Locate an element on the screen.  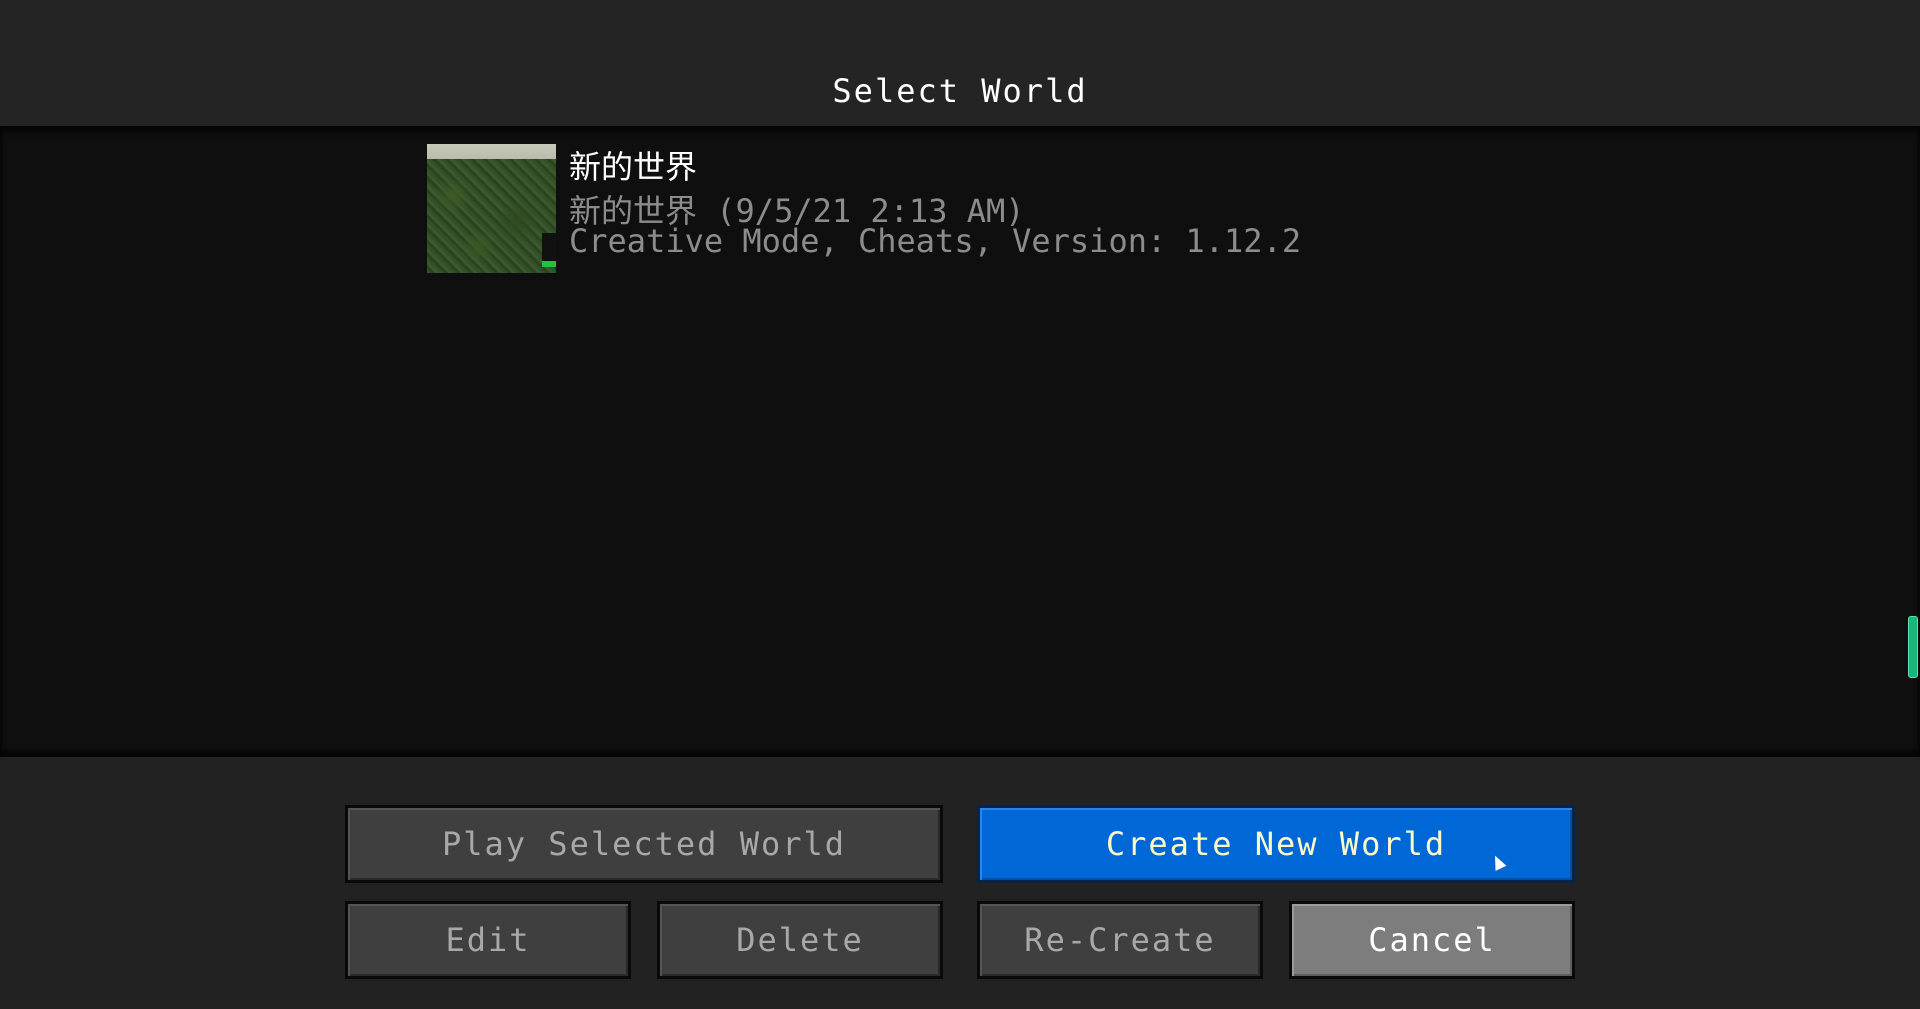
scrollbar is located at coordinates (1913, 647).